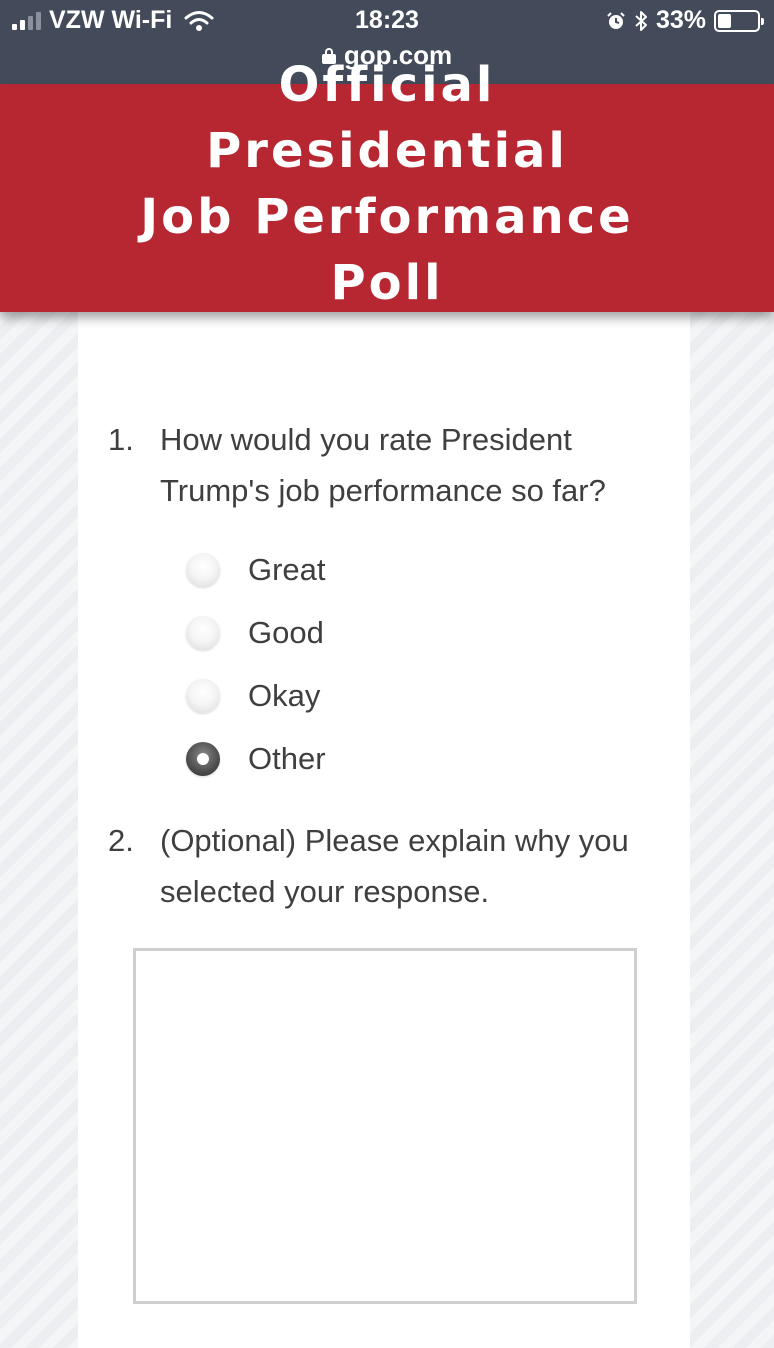 This screenshot has width=774, height=1348. I want to click on status-right: 33%, so click(685, 20).